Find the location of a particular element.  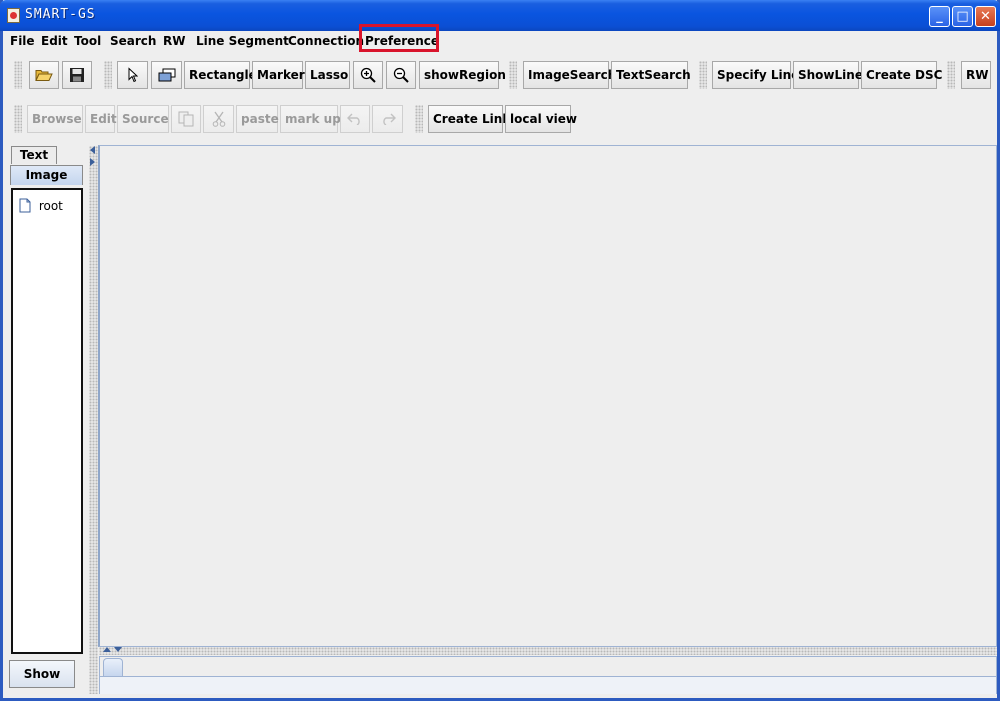

eraser-icon is located at coordinates (166, 75).